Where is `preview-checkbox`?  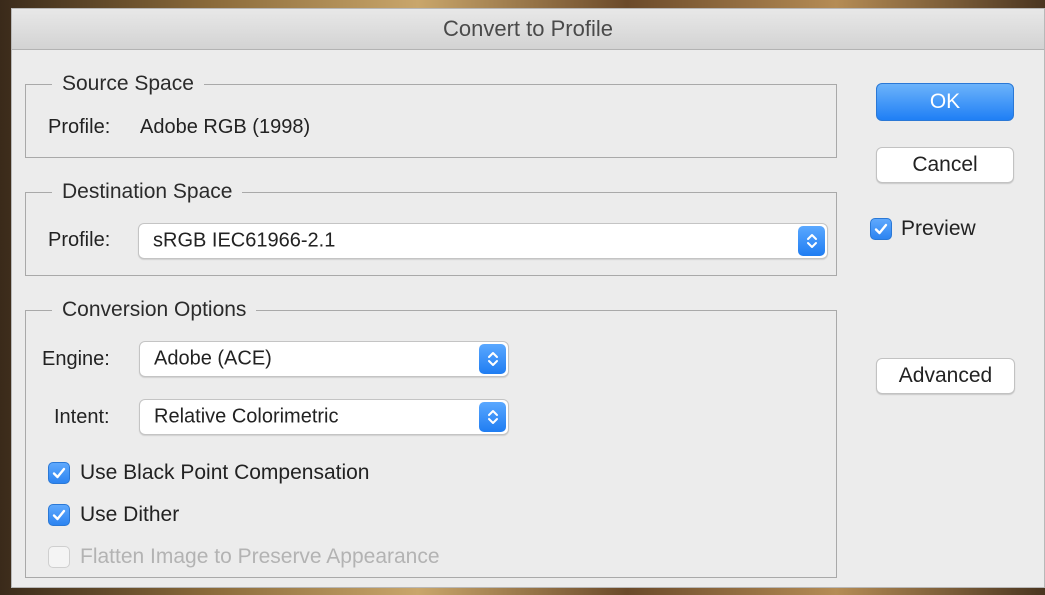 preview-checkbox is located at coordinates (881, 229).